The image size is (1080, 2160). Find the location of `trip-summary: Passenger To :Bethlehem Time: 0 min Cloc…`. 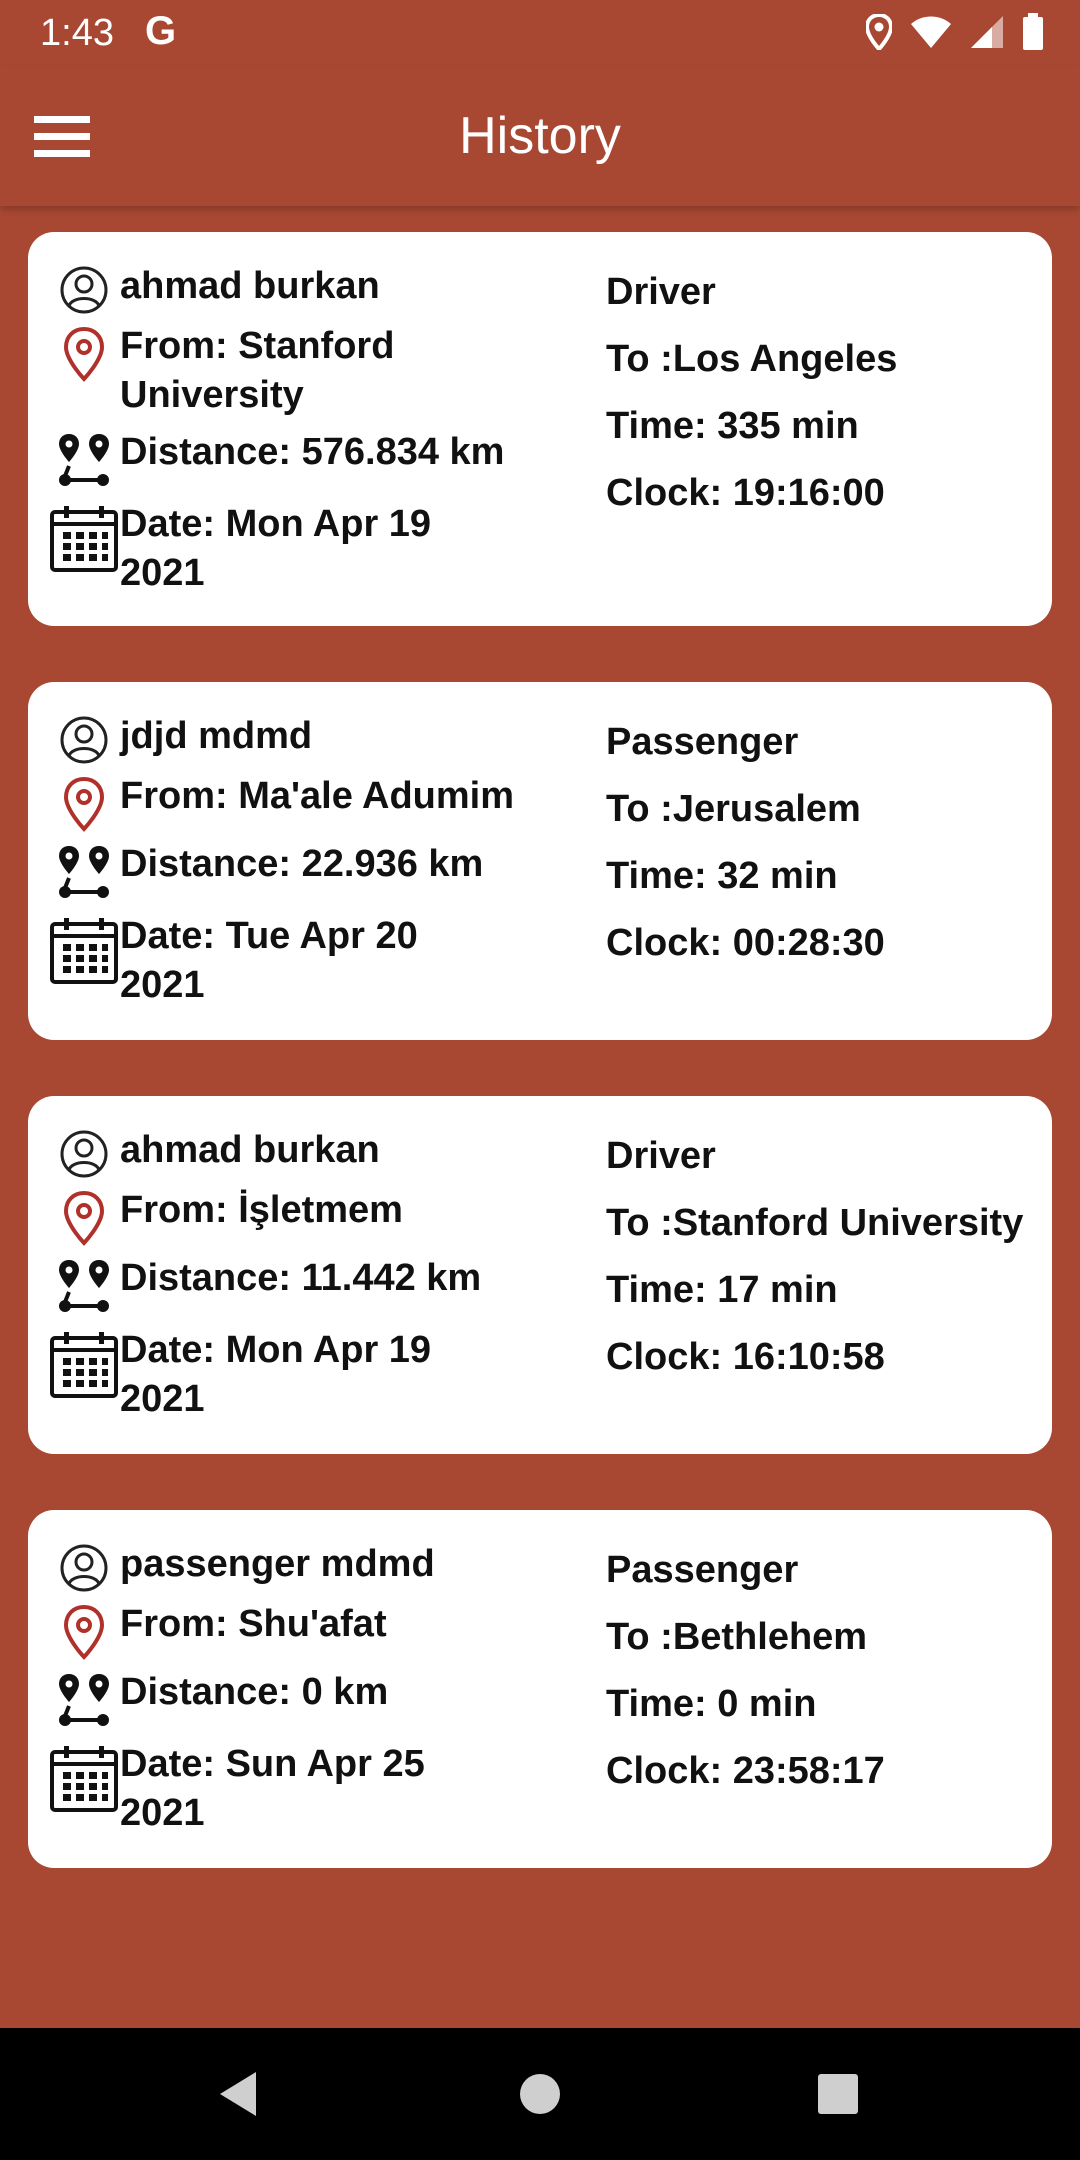

trip-summary: Passenger To :Bethlehem Time: 0 min Cloc… is located at coordinates (829, 1680).